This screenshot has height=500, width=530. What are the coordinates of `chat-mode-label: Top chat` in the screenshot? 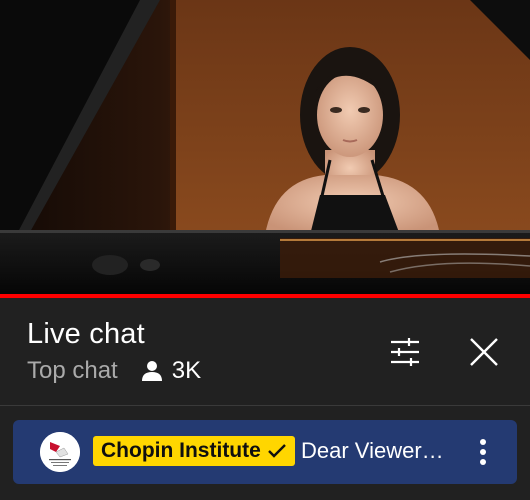 It's located at (72, 370).